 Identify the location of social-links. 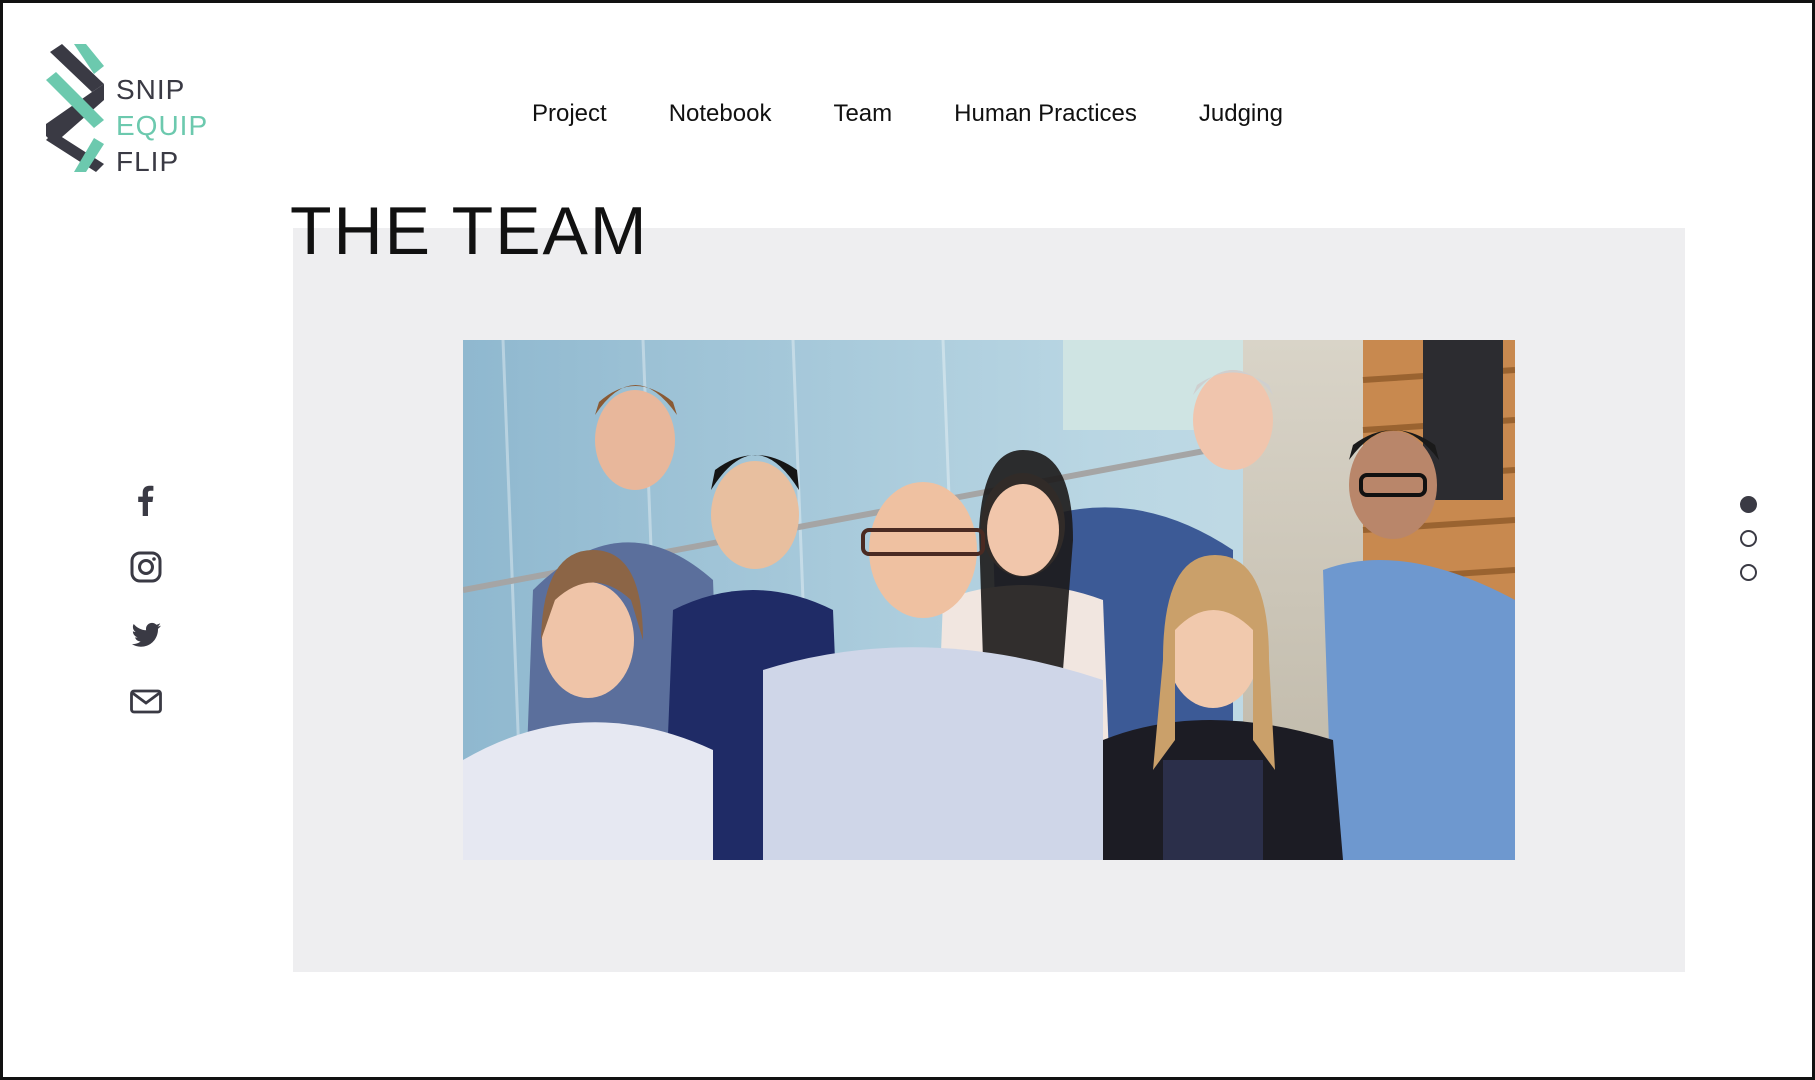
(146, 616).